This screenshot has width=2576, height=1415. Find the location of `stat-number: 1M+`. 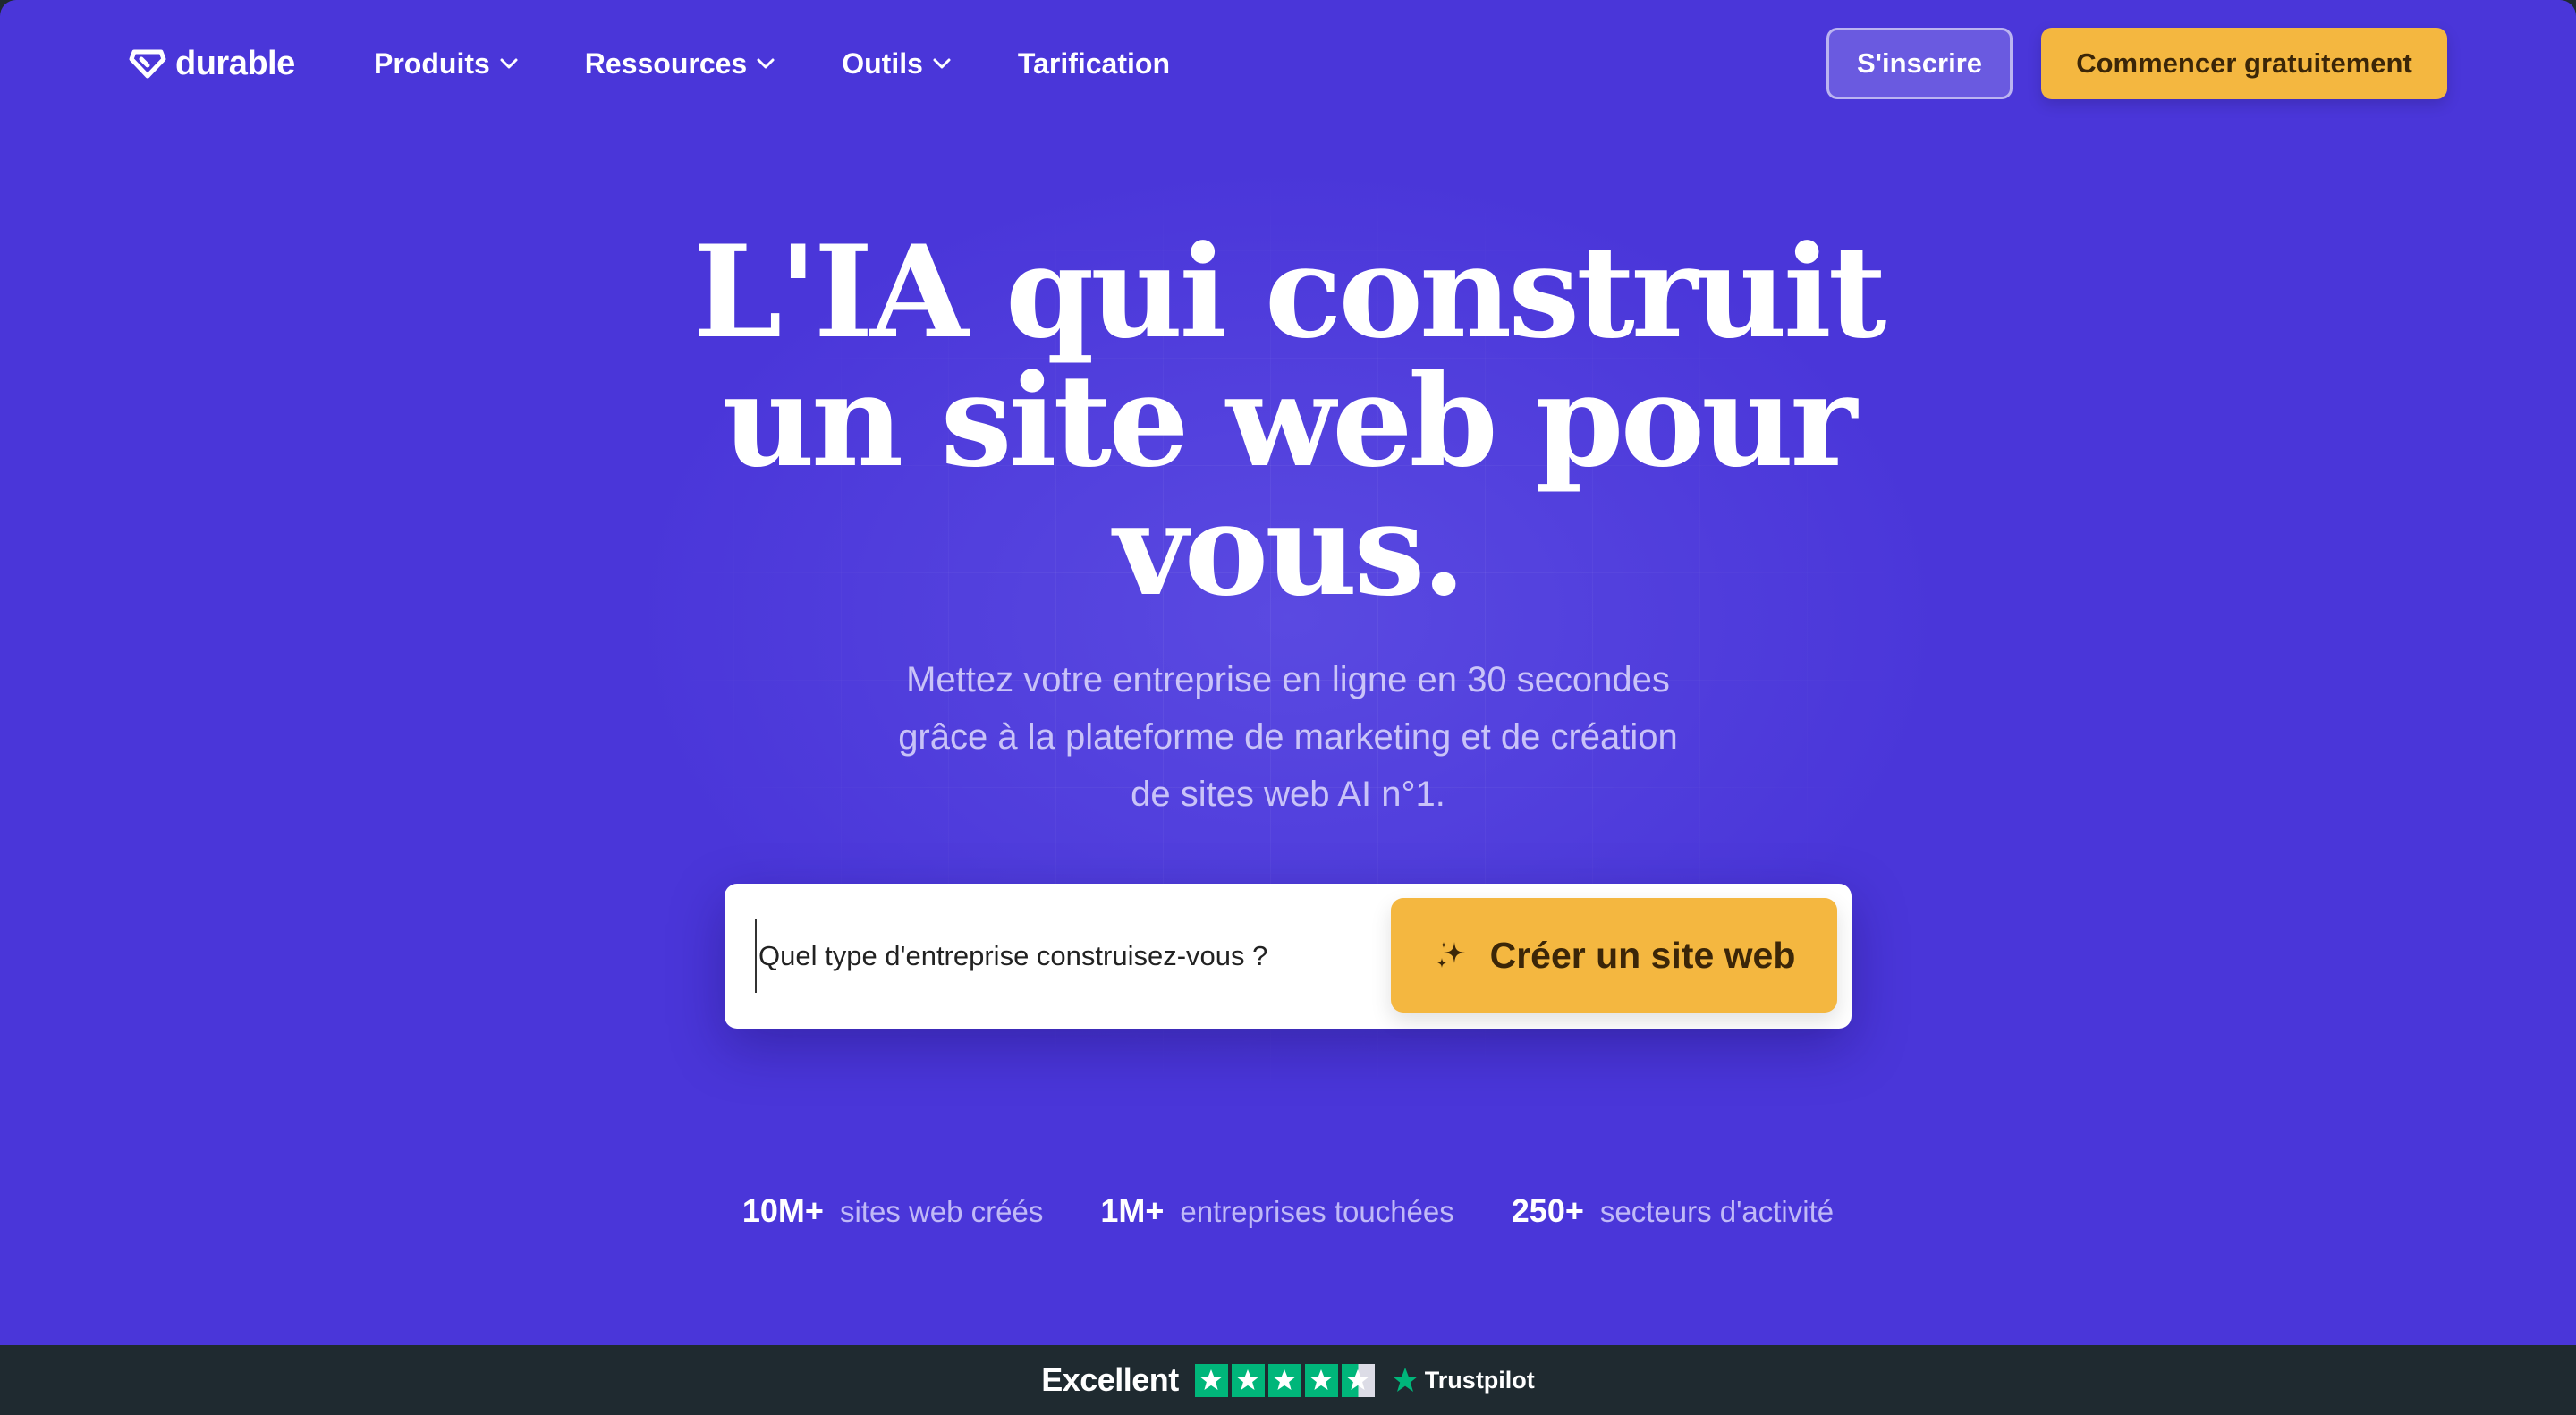

stat-number: 1M+ is located at coordinates (1132, 1210).